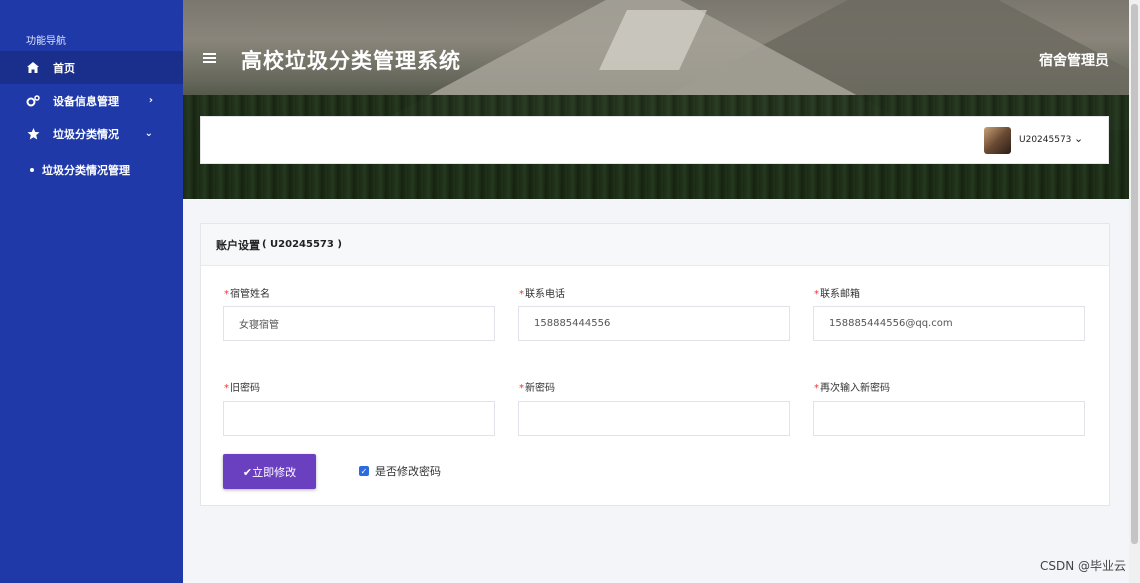 This screenshot has height=583, width=1140. Describe the element at coordinates (364, 471) in the screenshot. I see `checkbox-checked-icon: ✓` at that location.